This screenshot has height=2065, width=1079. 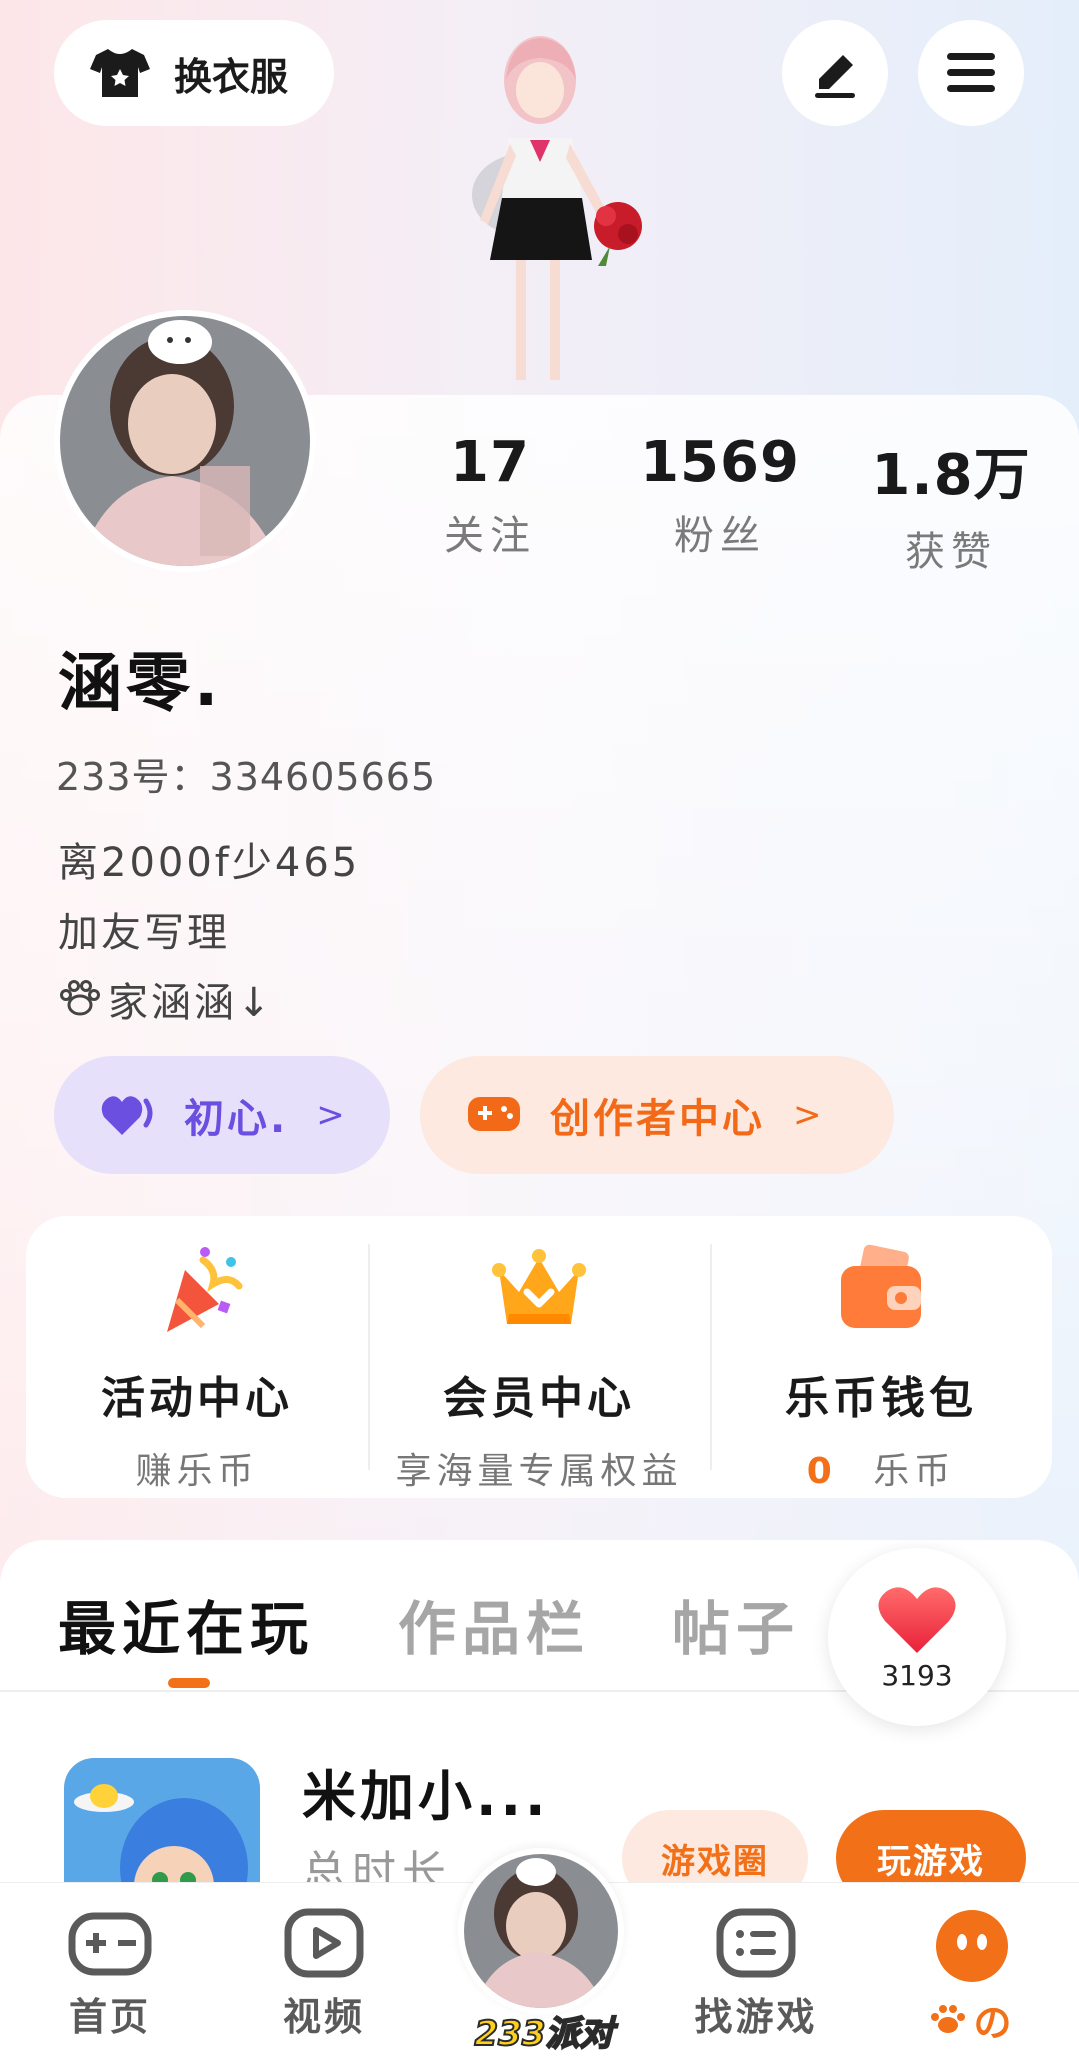 What do you see at coordinates (236, 1119) in the screenshot?
I see `badge-label: 初心.` at bounding box center [236, 1119].